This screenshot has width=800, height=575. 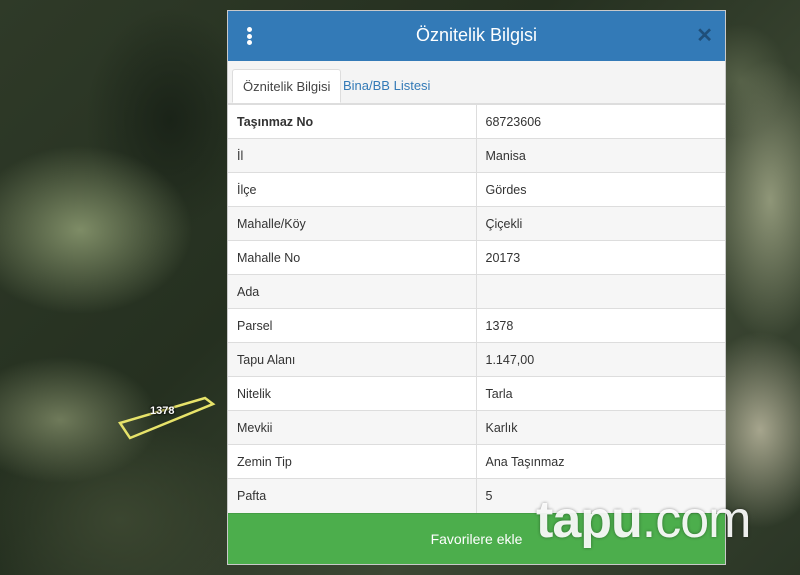 What do you see at coordinates (600, 257) in the screenshot?
I see `attribute-value: 20173` at bounding box center [600, 257].